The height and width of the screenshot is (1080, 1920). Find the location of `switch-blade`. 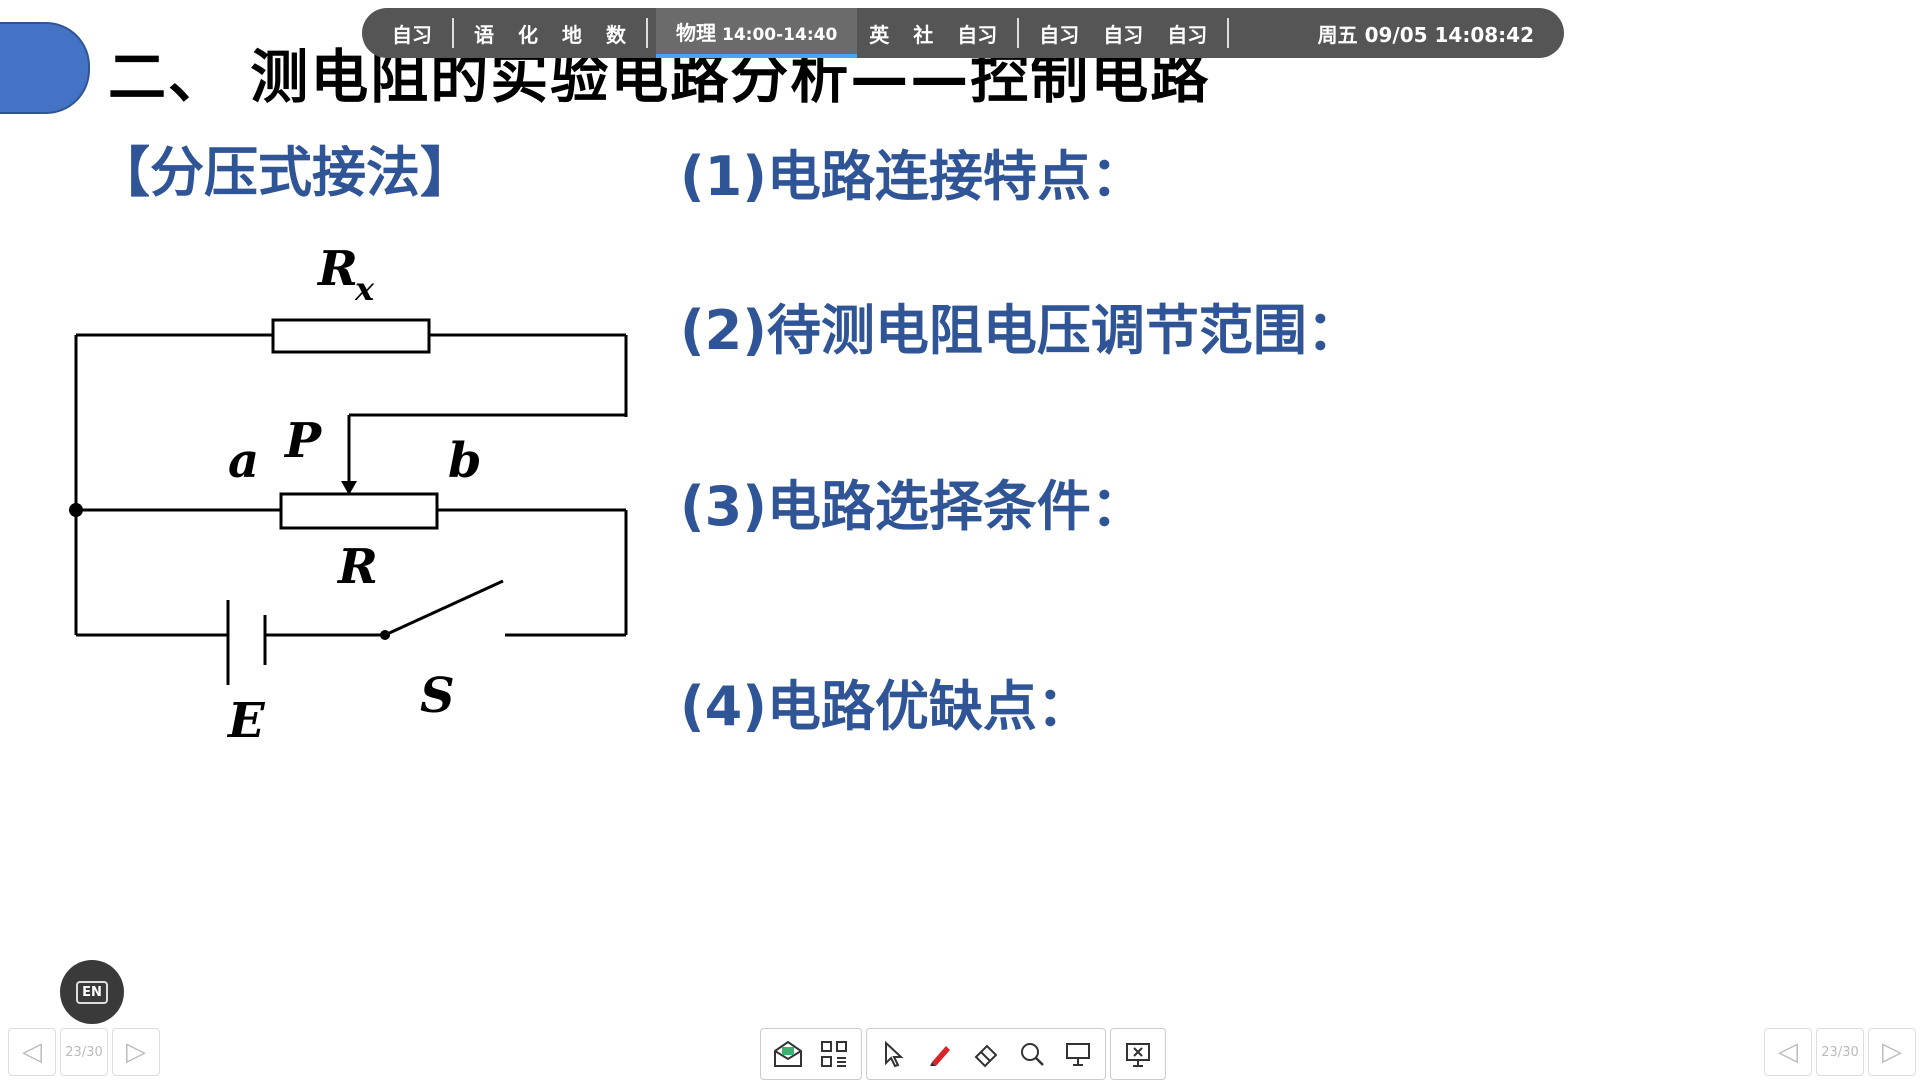

switch-blade is located at coordinates (444, 608).